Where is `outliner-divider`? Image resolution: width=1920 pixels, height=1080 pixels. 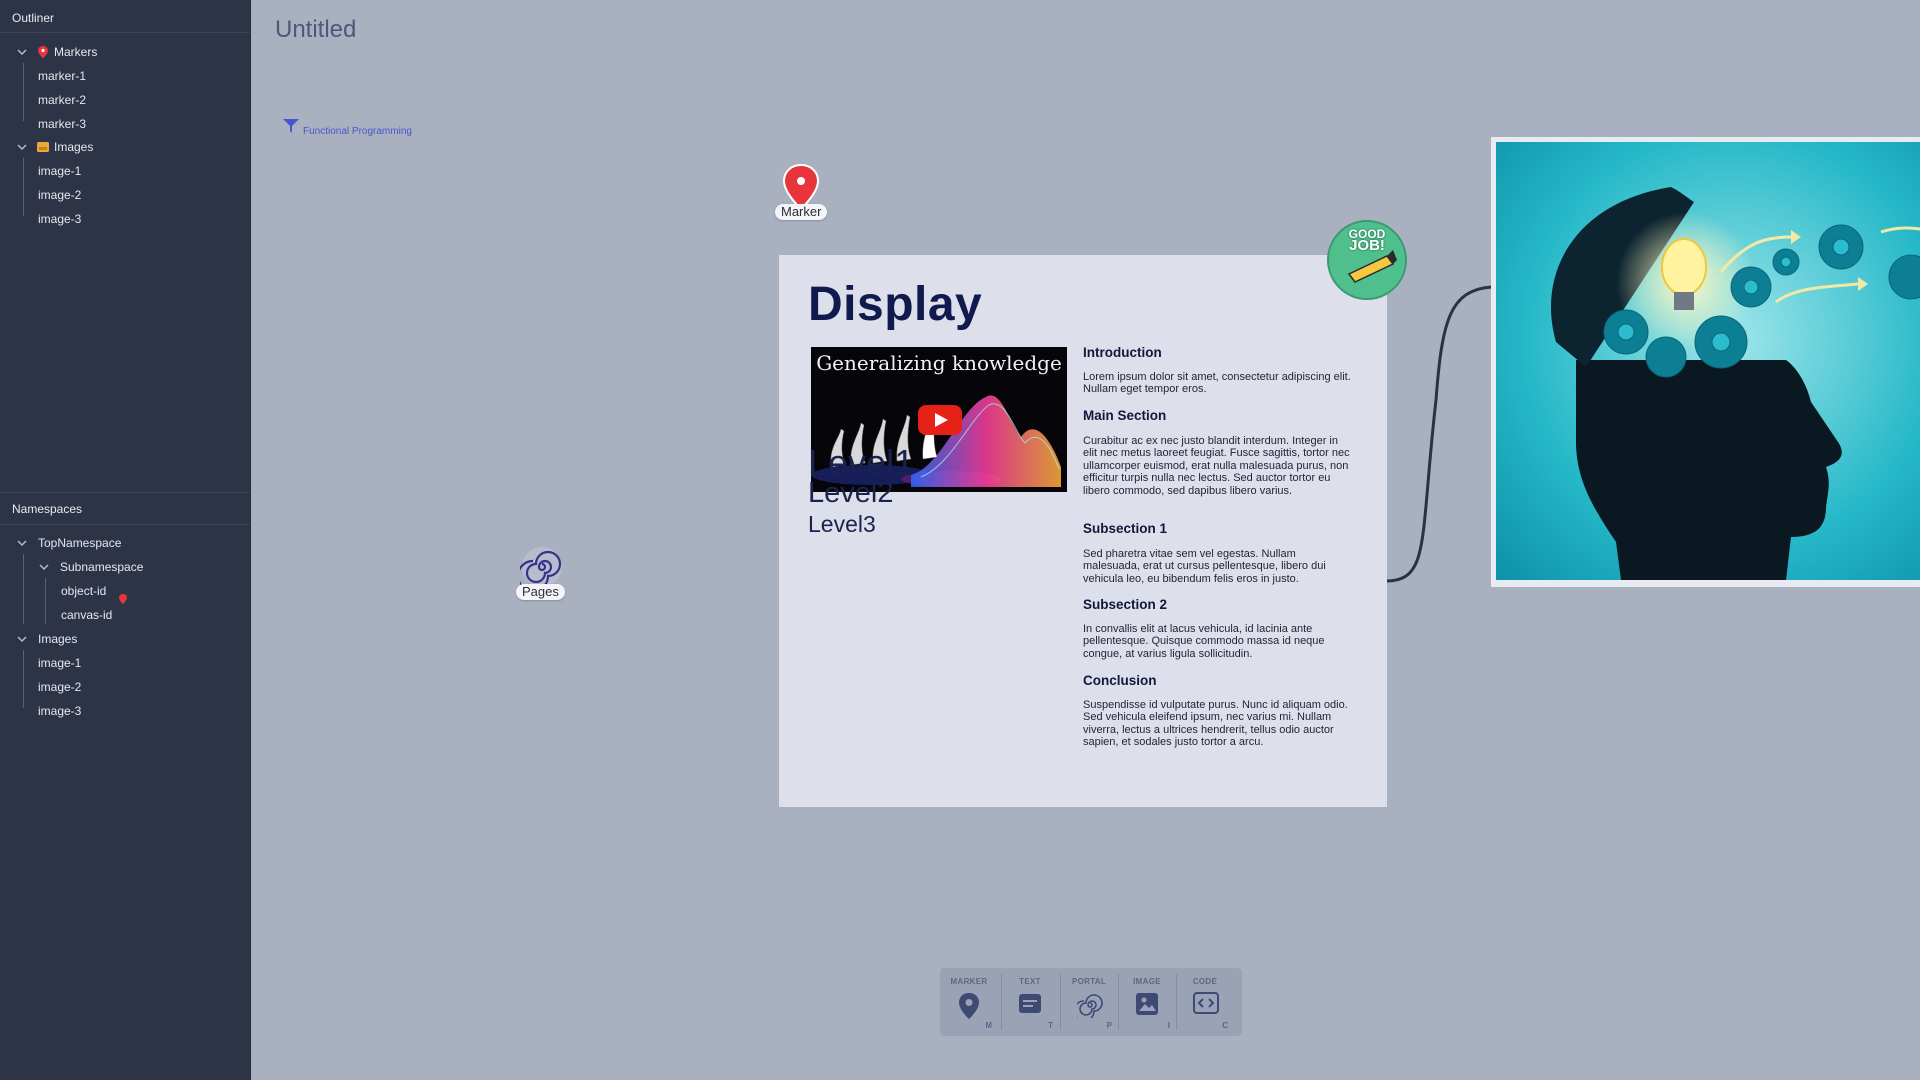
outliner-divider is located at coordinates (125, 32).